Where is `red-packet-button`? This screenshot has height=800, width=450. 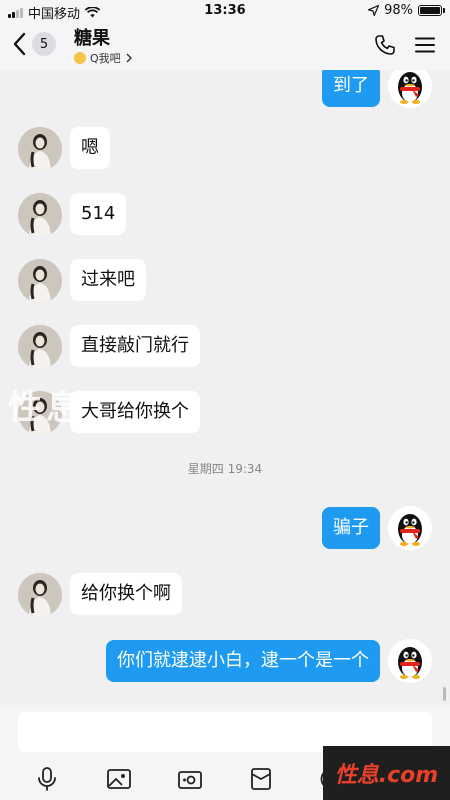 red-packet-button is located at coordinates (261, 779).